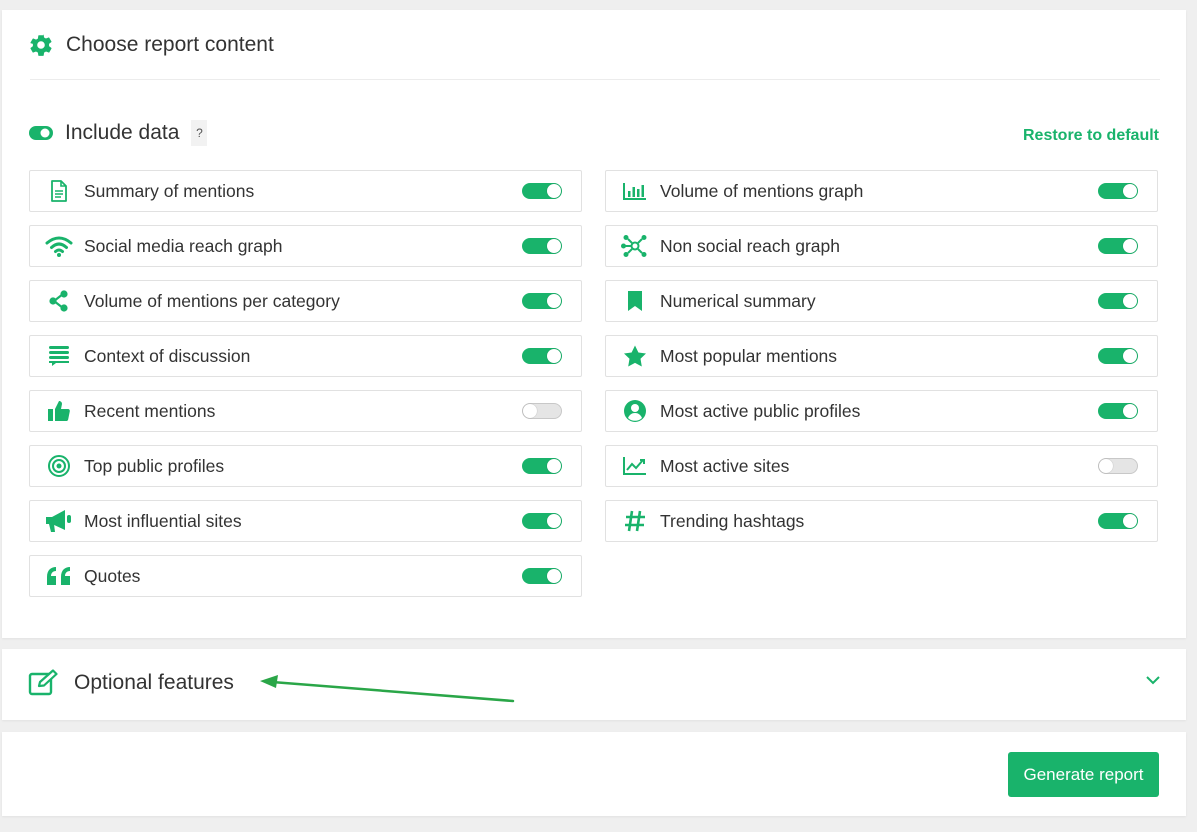 The height and width of the screenshot is (832, 1197). Describe the element at coordinates (387, 689) in the screenshot. I see `annotation-arrow` at that location.